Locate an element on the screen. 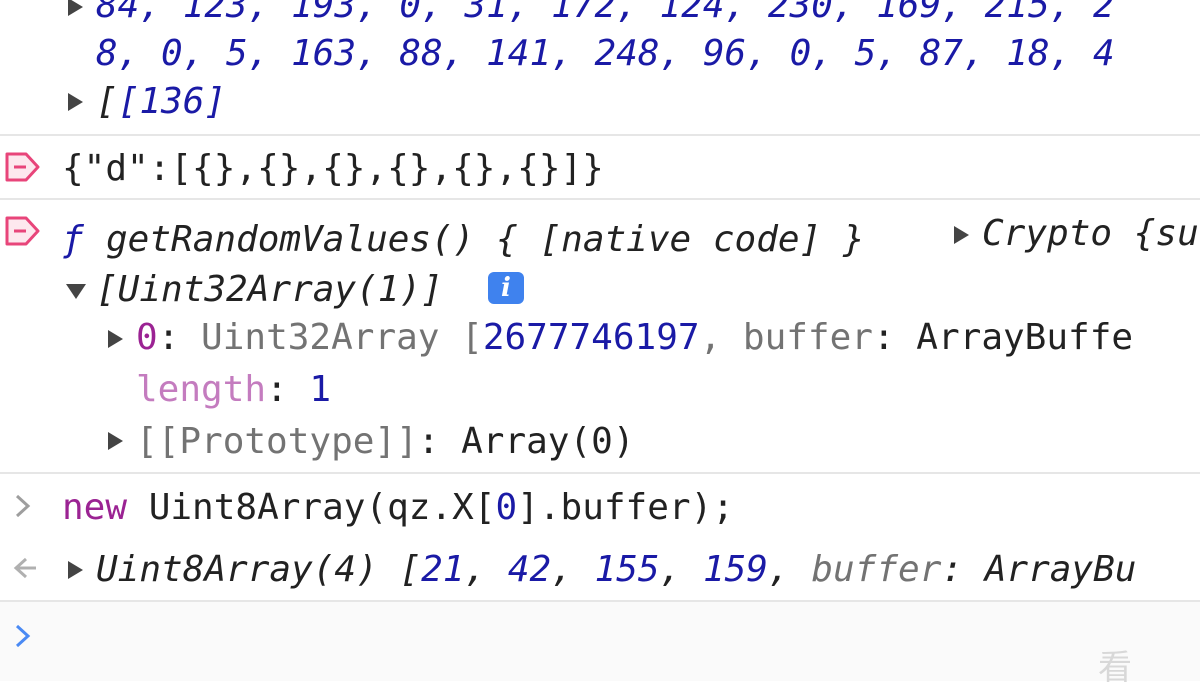 This screenshot has width=1200, height=689. info-icon: i is located at coordinates (506, 288).